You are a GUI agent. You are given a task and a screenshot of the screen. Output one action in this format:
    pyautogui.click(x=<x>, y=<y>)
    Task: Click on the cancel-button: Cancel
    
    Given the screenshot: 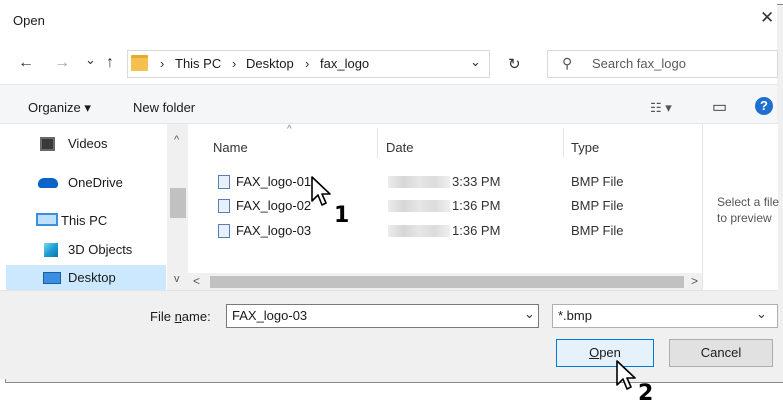 What is the action you would take?
    pyautogui.click(x=721, y=353)
    